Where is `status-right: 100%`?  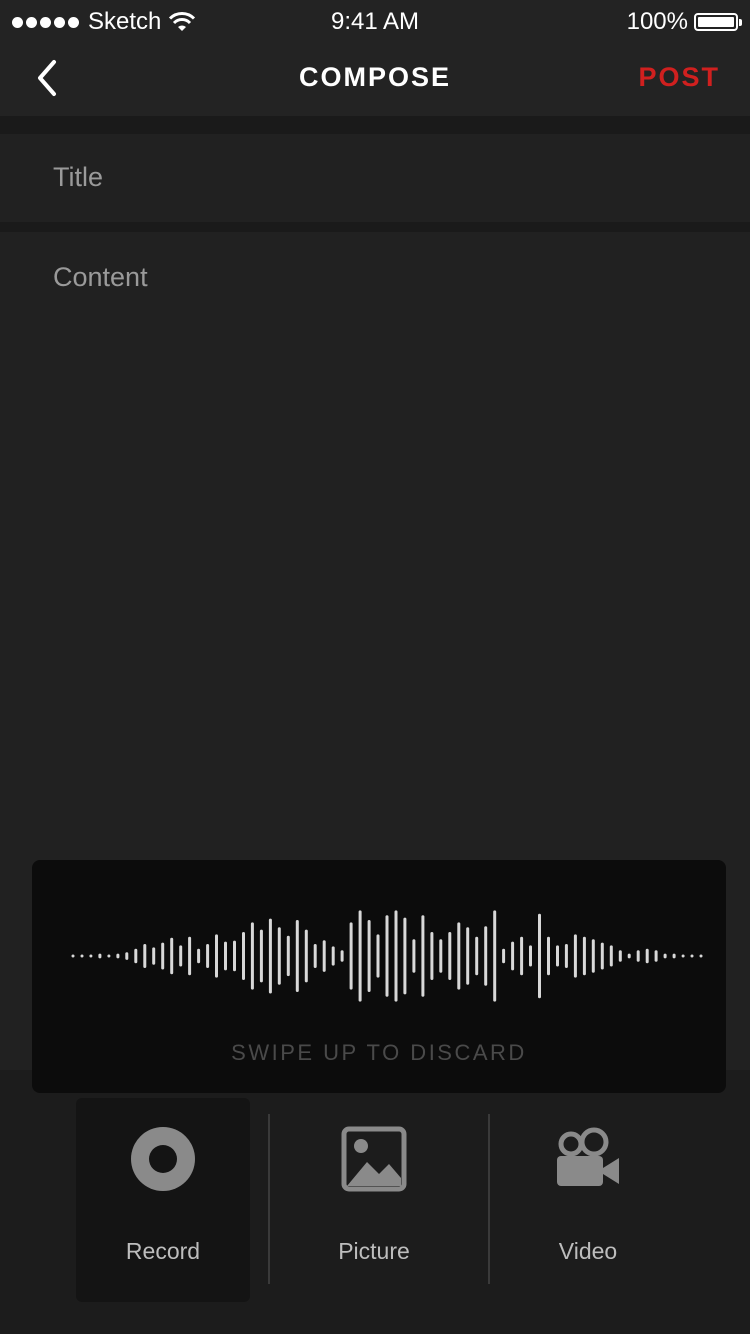 status-right: 100% is located at coordinates (684, 22).